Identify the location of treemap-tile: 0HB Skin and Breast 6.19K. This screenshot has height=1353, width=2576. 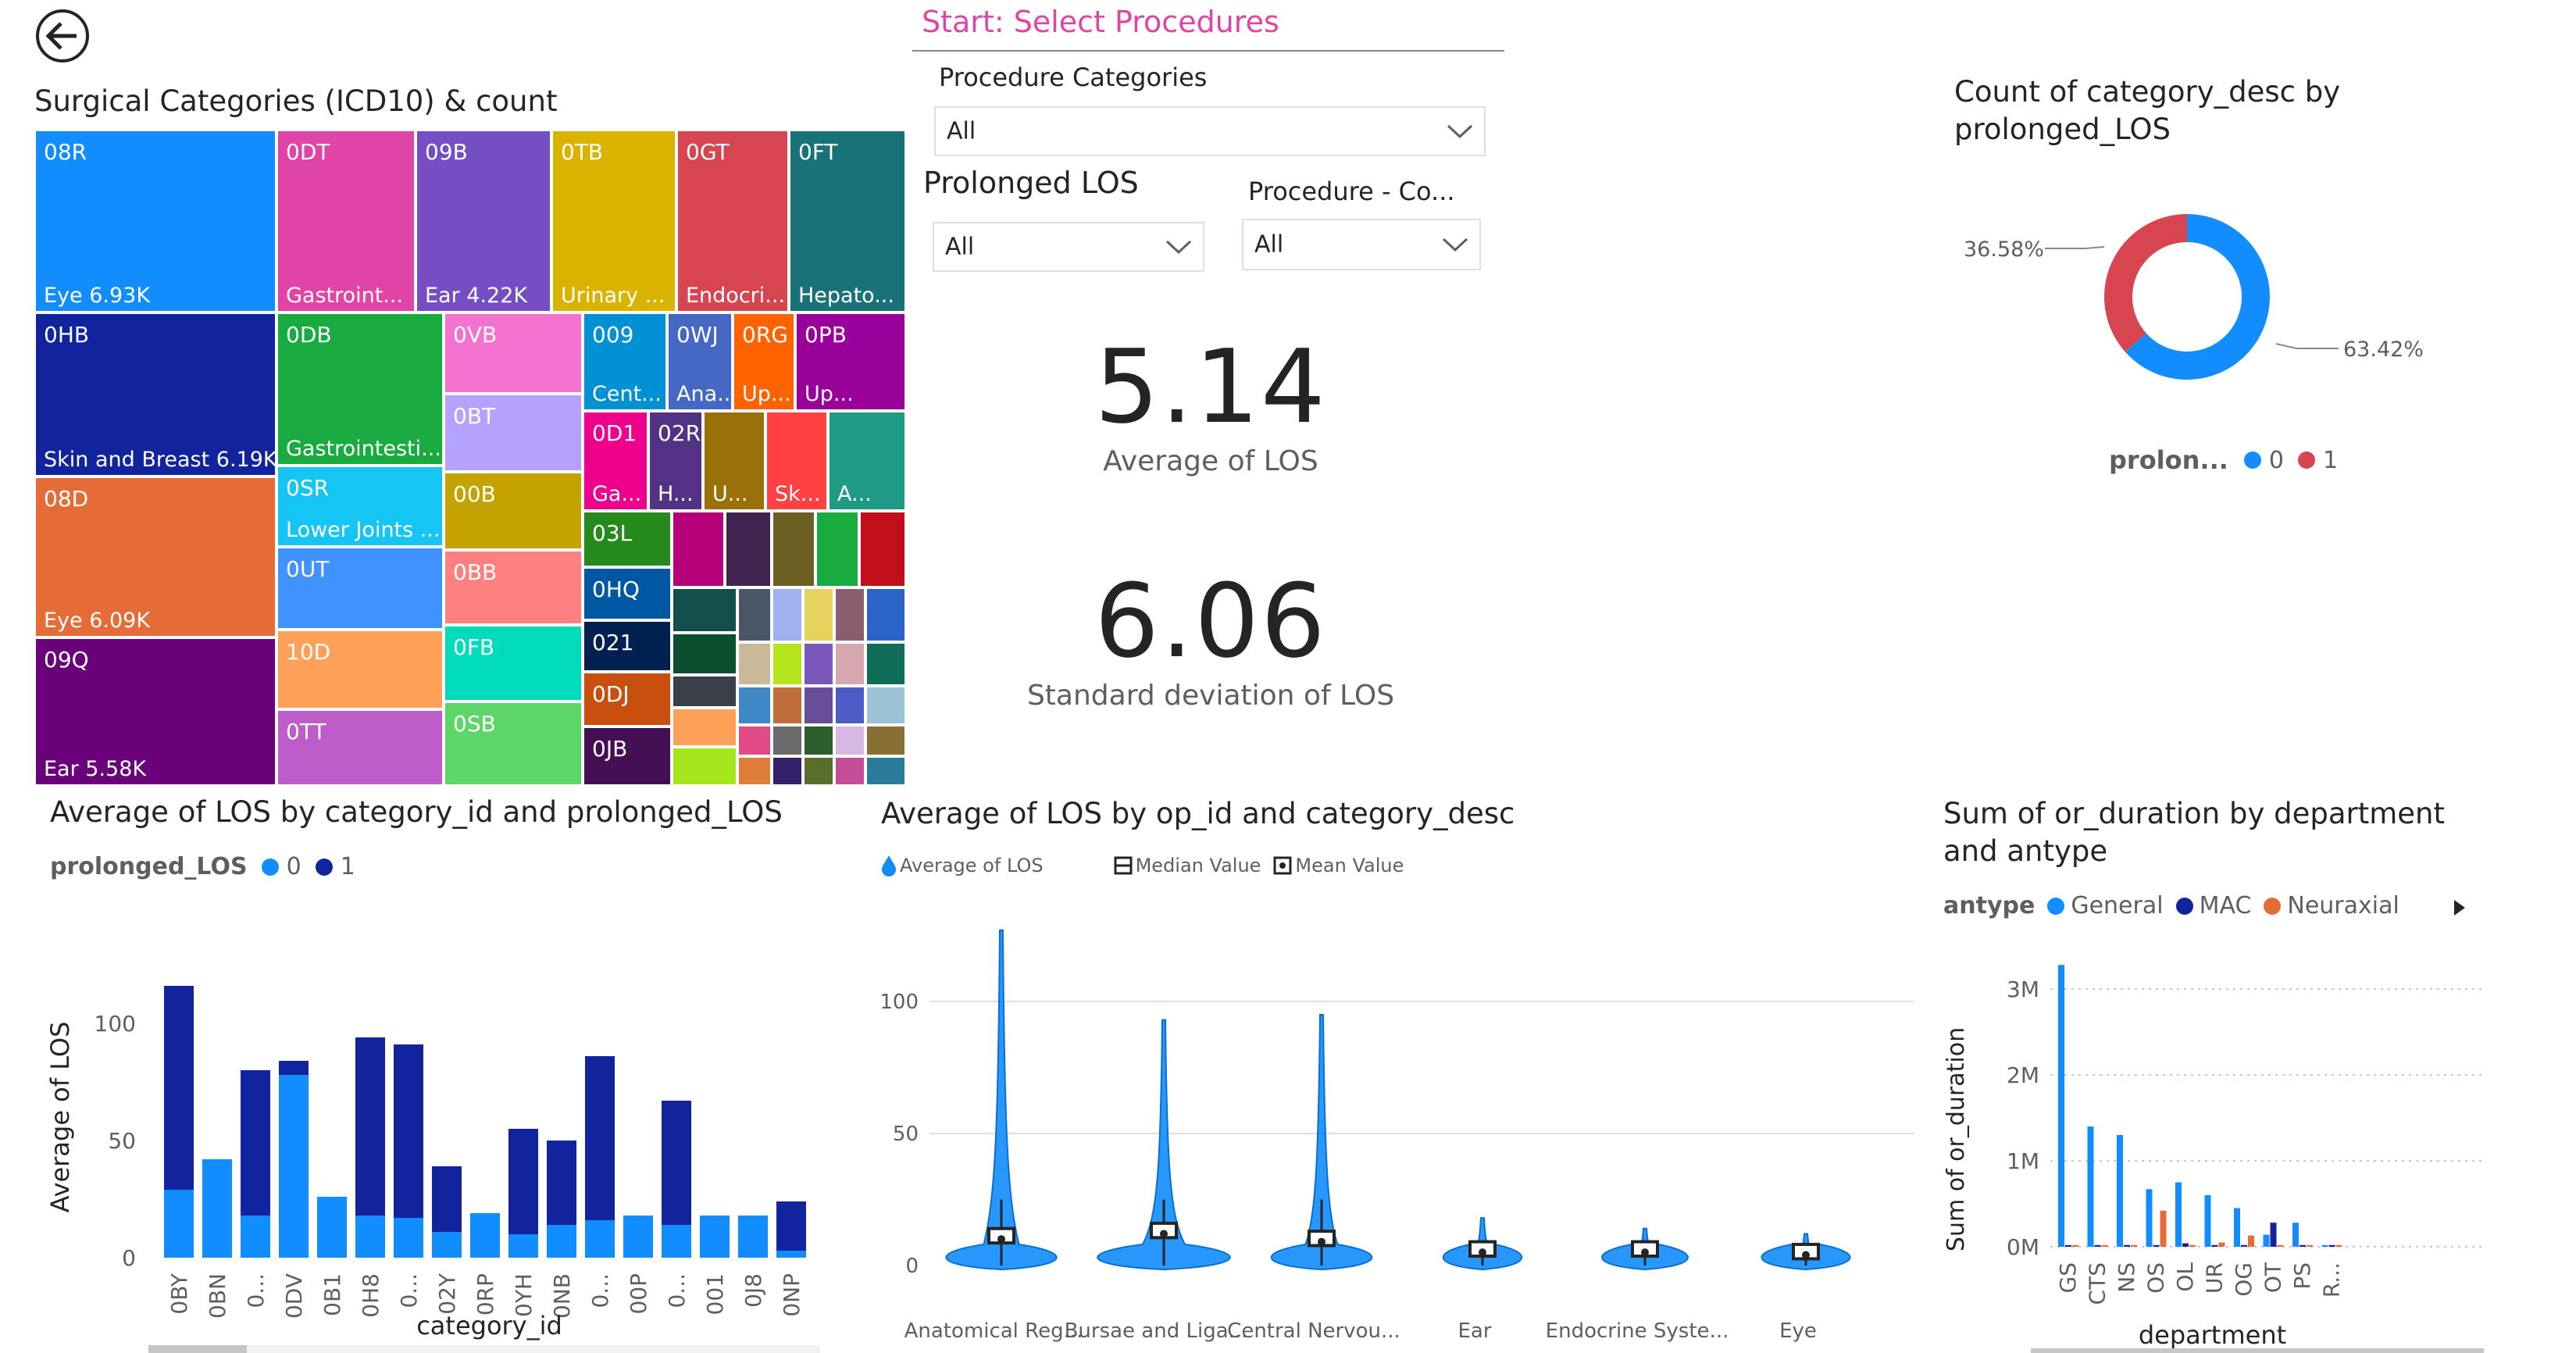
(155, 394).